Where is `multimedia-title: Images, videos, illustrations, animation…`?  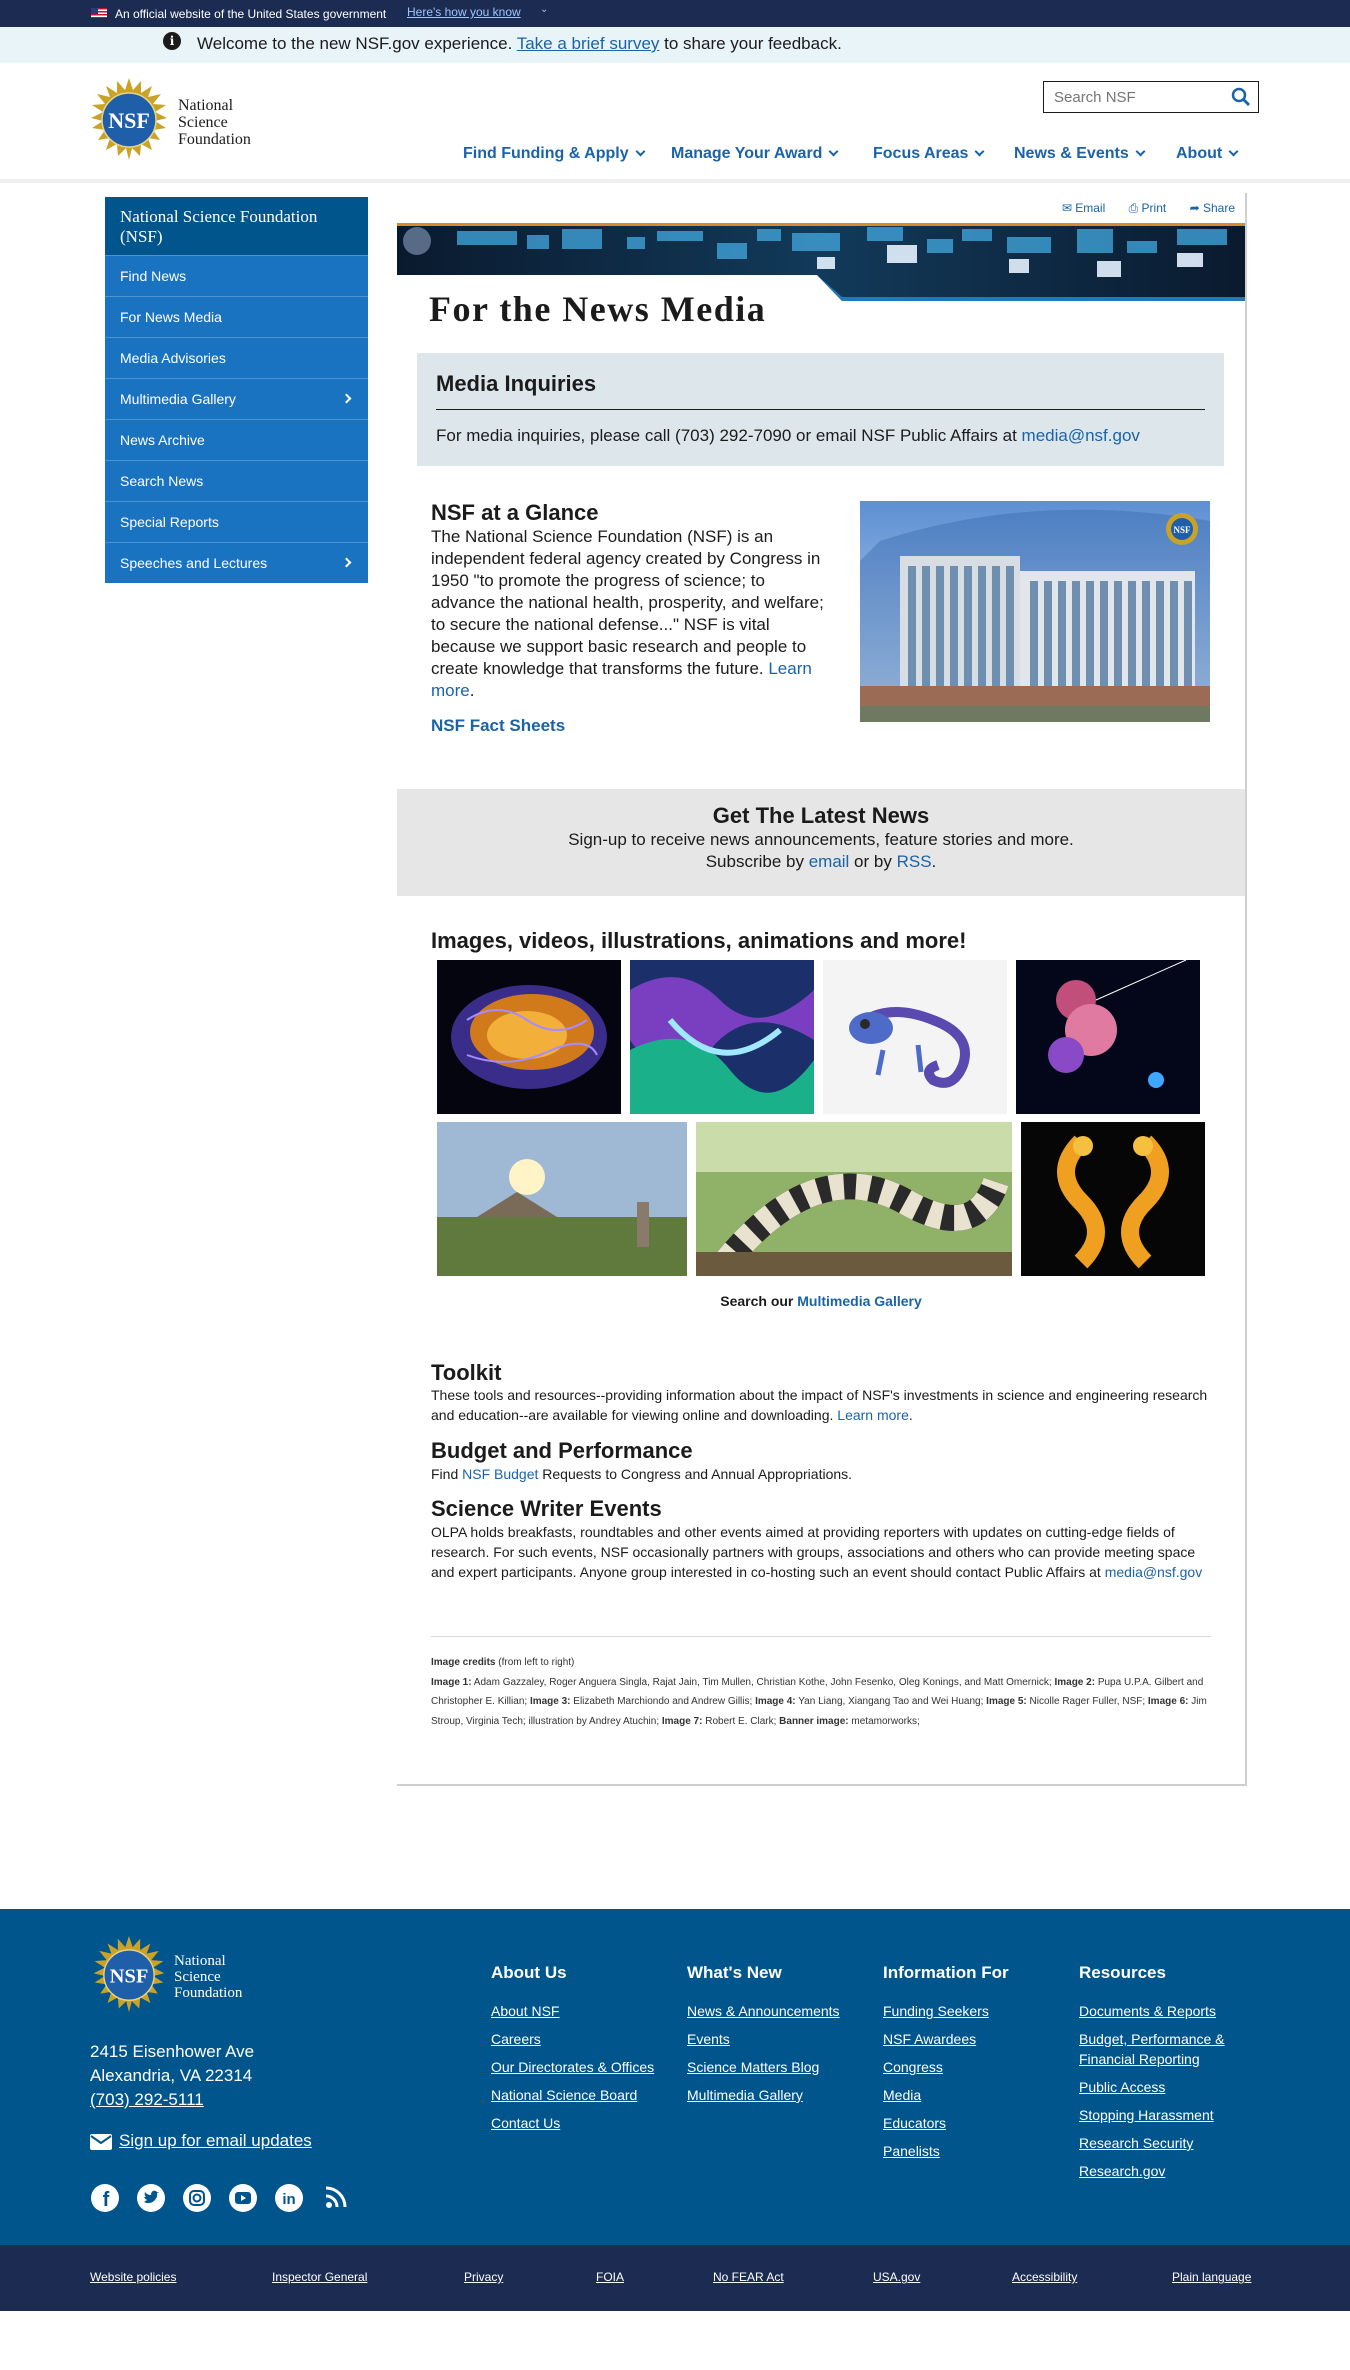 multimedia-title: Images, videos, illustrations, animation… is located at coordinates (699, 940).